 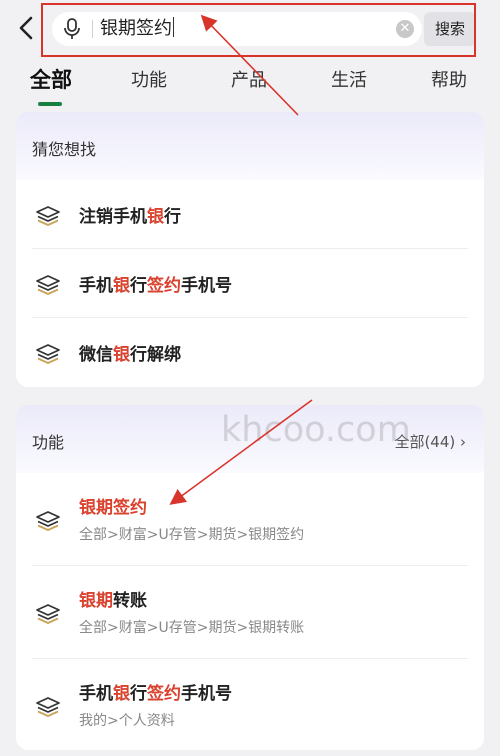 I want to click on function-item-title: 银期转账, so click(x=113, y=598).